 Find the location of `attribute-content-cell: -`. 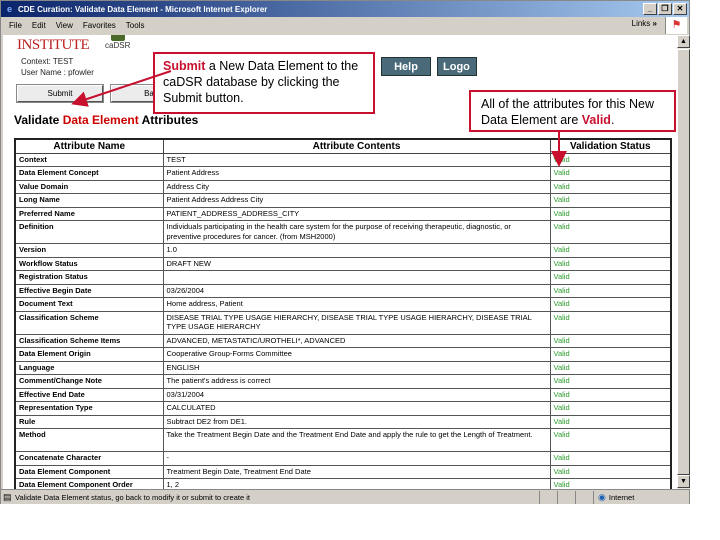

attribute-content-cell: - is located at coordinates (356, 458).